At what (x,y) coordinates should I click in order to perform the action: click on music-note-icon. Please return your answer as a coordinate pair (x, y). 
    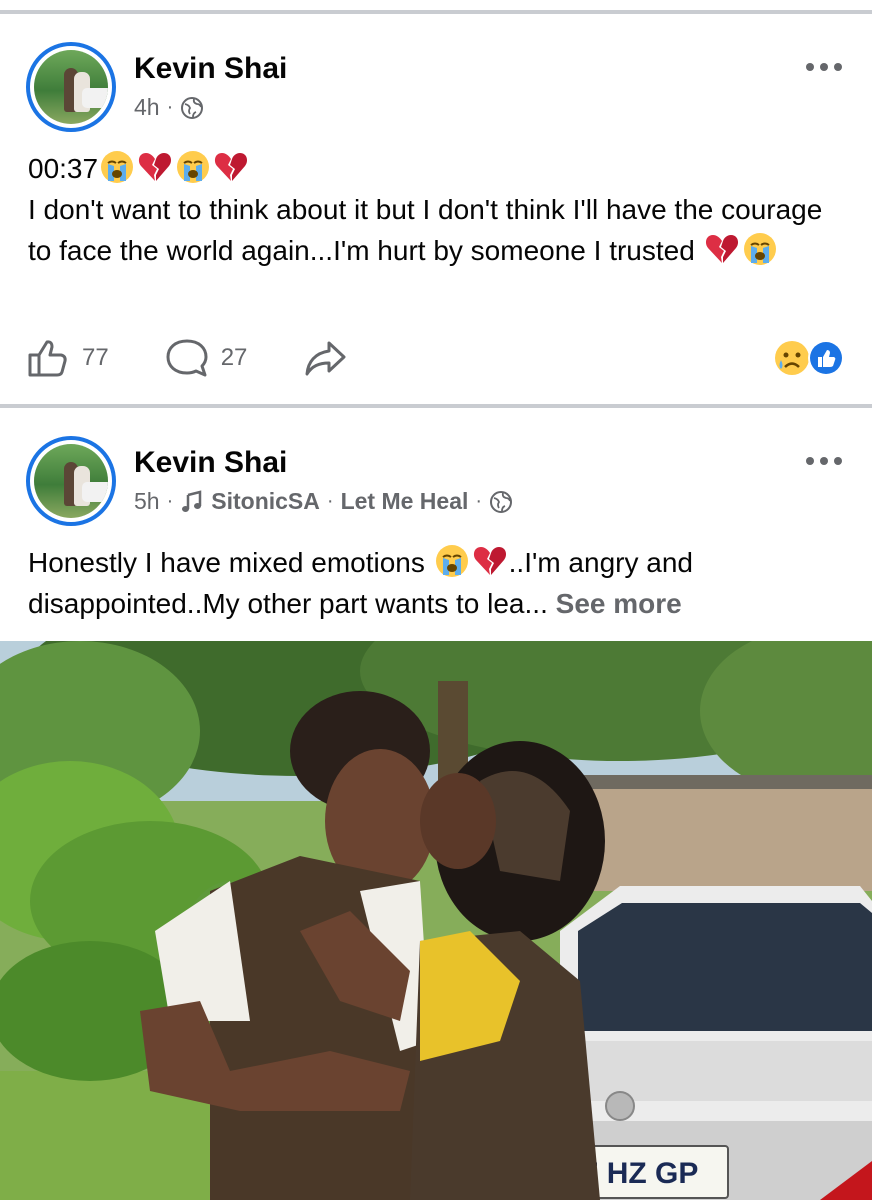
    Looking at the image, I should click on (192, 500).